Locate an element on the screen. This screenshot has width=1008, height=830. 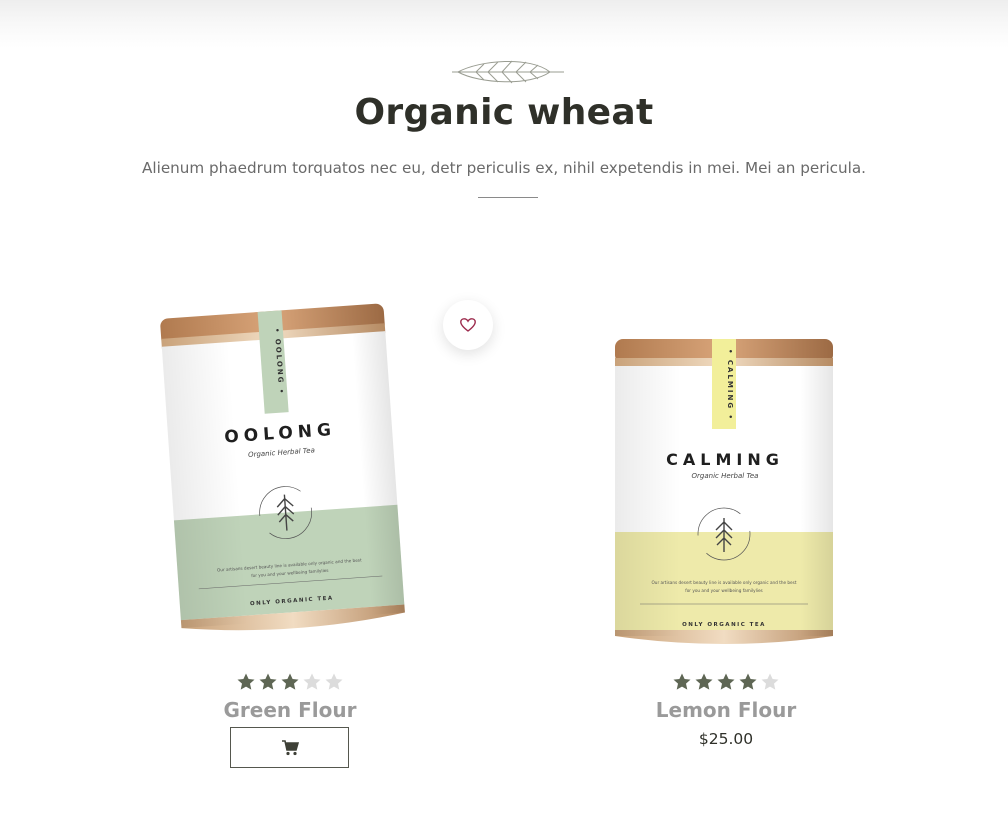
product-price: $25.00 is located at coordinates (726, 739).